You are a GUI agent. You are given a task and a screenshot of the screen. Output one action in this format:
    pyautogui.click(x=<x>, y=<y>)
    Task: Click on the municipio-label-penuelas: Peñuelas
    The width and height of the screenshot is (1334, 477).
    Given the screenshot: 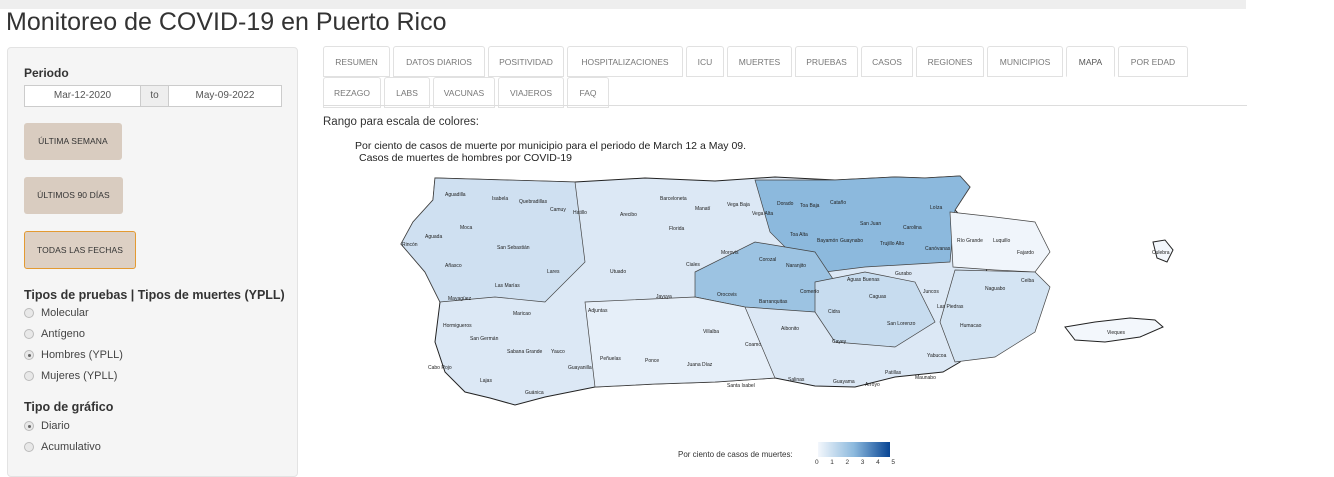 What is the action you would take?
    pyautogui.click(x=610, y=359)
    